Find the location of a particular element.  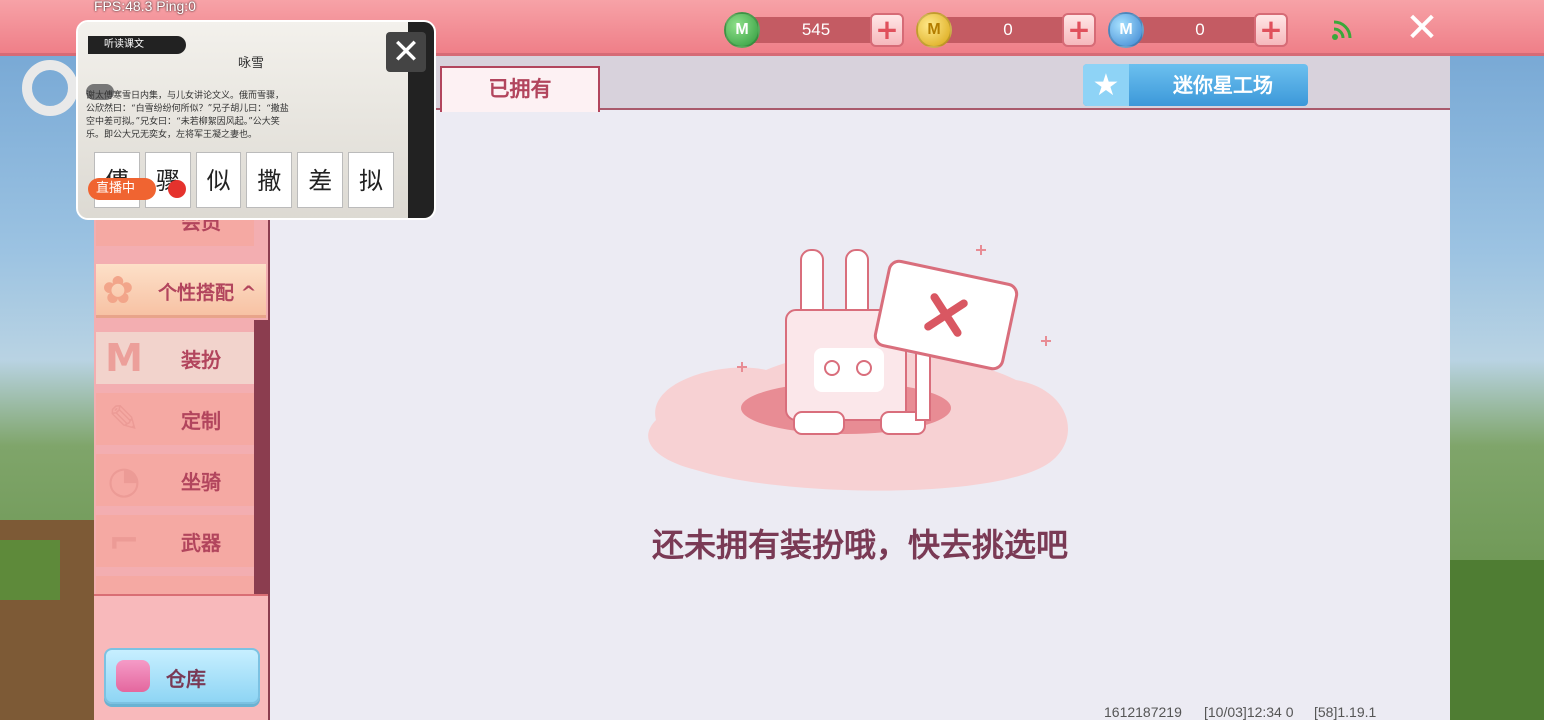

empty-state-message: 还未拥有装扮哦，快去挑选吧 is located at coordinates (859, 545).